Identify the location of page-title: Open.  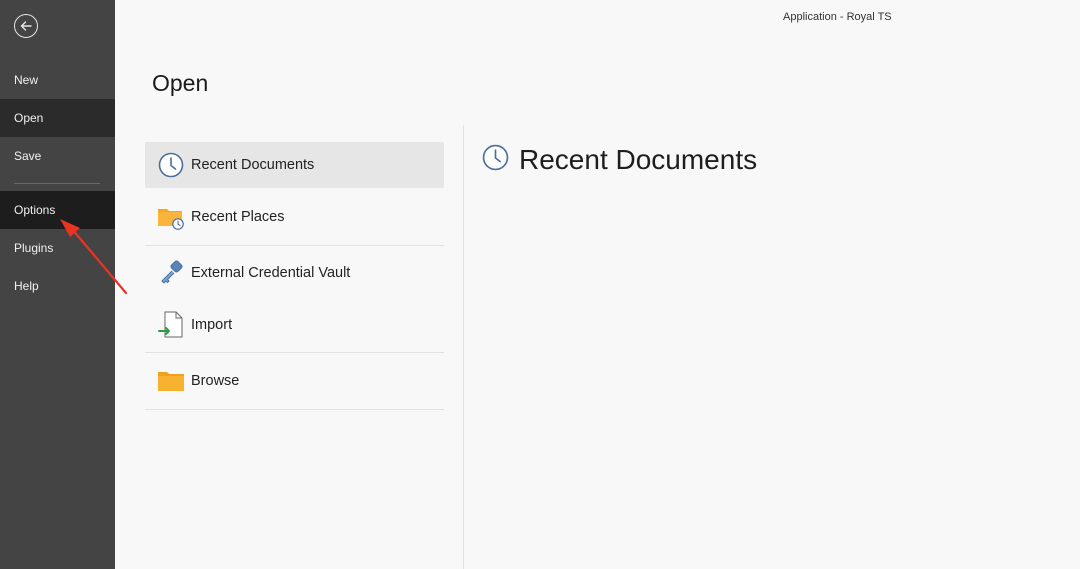
(180, 83).